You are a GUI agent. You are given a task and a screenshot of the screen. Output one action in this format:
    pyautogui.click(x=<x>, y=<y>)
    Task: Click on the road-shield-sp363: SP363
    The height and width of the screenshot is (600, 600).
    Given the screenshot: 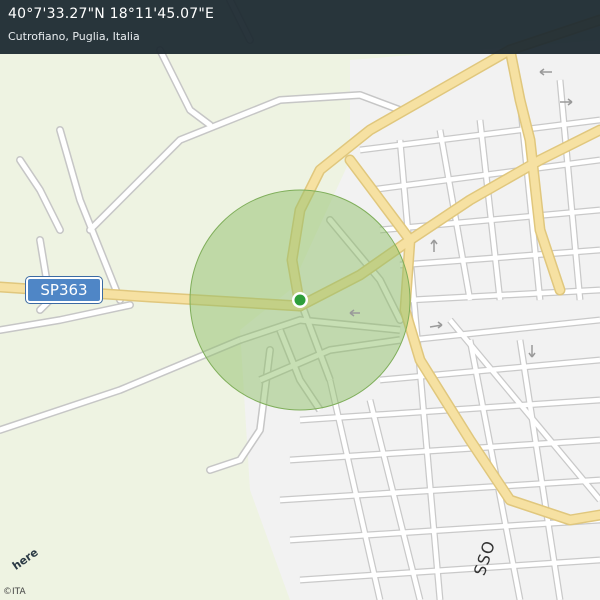 What is the action you would take?
    pyautogui.click(x=64, y=290)
    